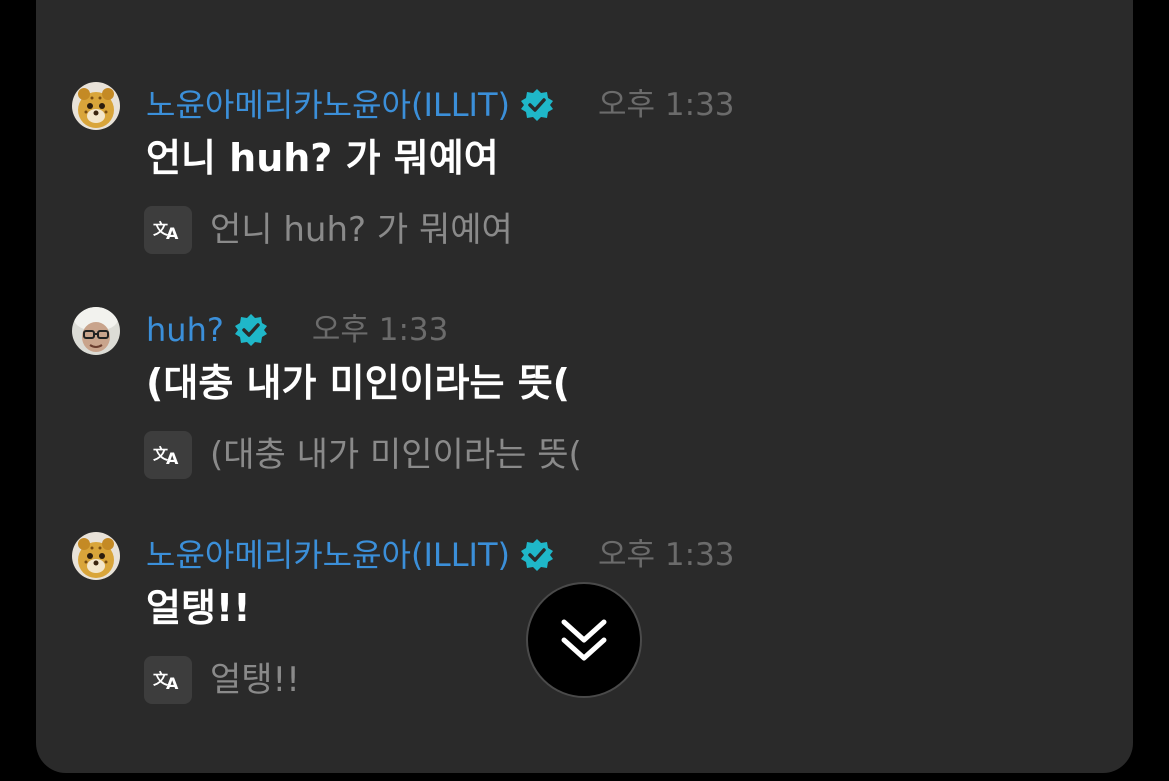 This screenshot has height=781, width=1169. Describe the element at coordinates (358, 383) in the screenshot. I see `message-text: (대충 내가 미인이라는 뜻(` at that location.